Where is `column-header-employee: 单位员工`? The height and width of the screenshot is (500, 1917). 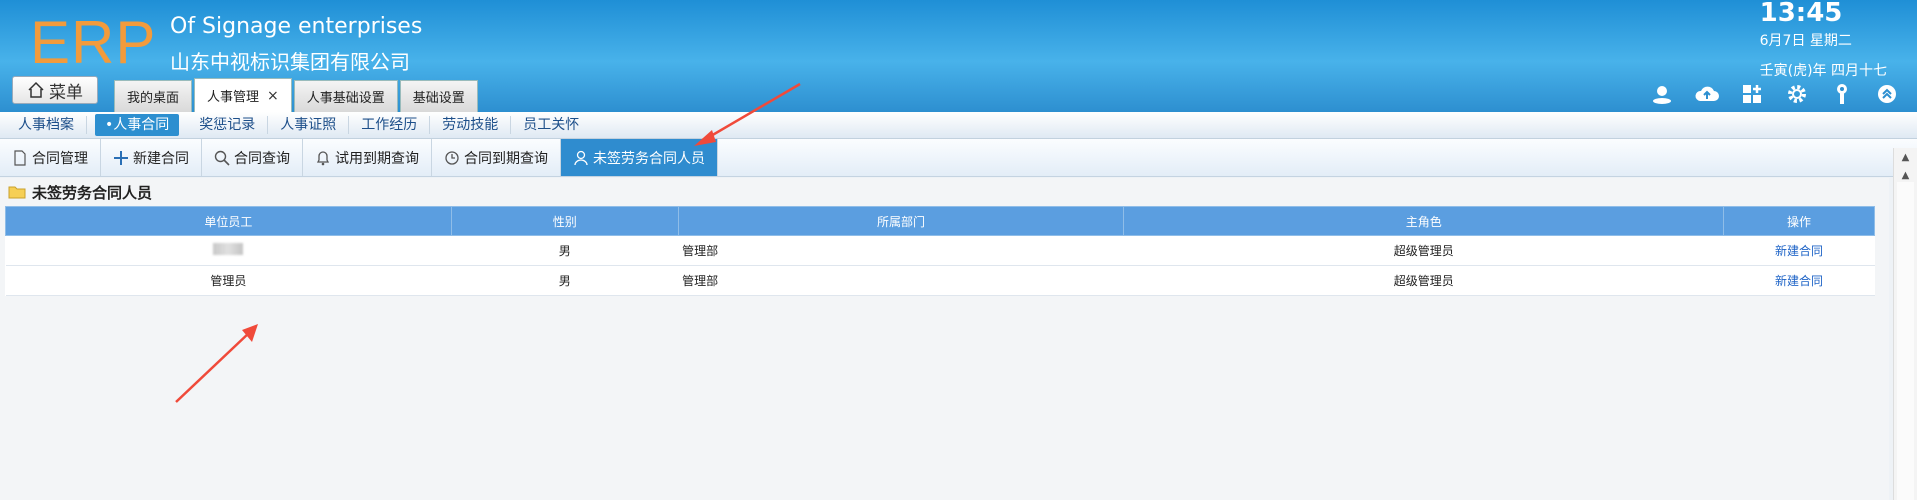 column-header-employee: 单位员工 is located at coordinates (228, 221).